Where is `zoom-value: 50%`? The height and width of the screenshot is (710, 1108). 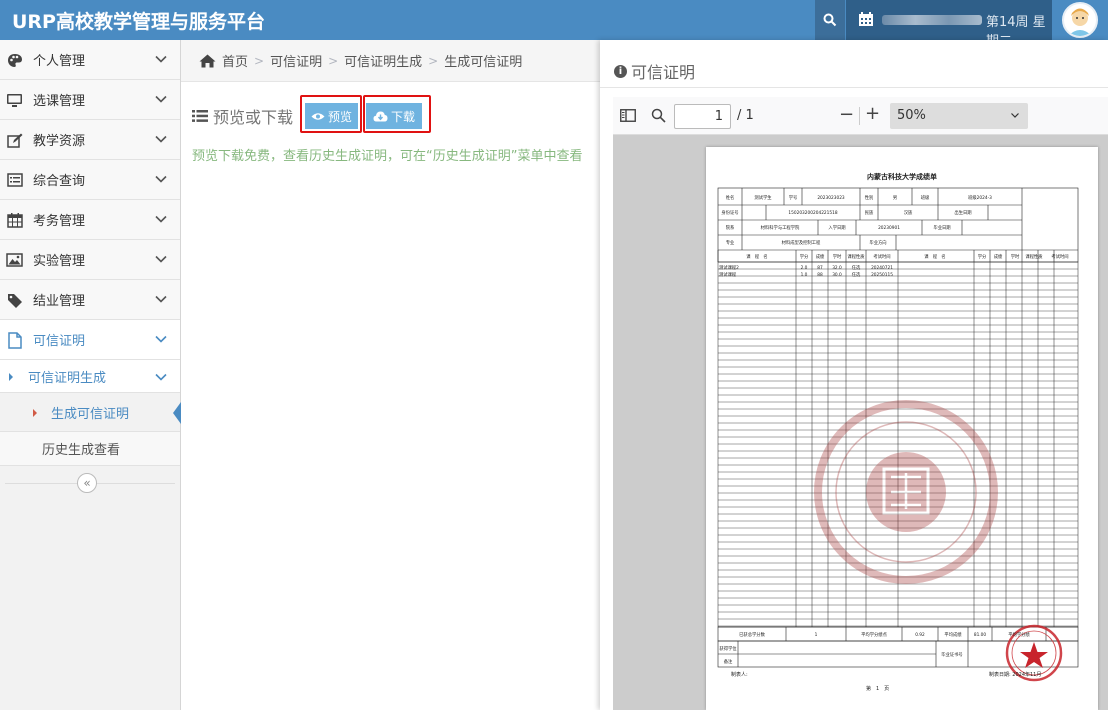 zoom-value: 50% is located at coordinates (911, 115).